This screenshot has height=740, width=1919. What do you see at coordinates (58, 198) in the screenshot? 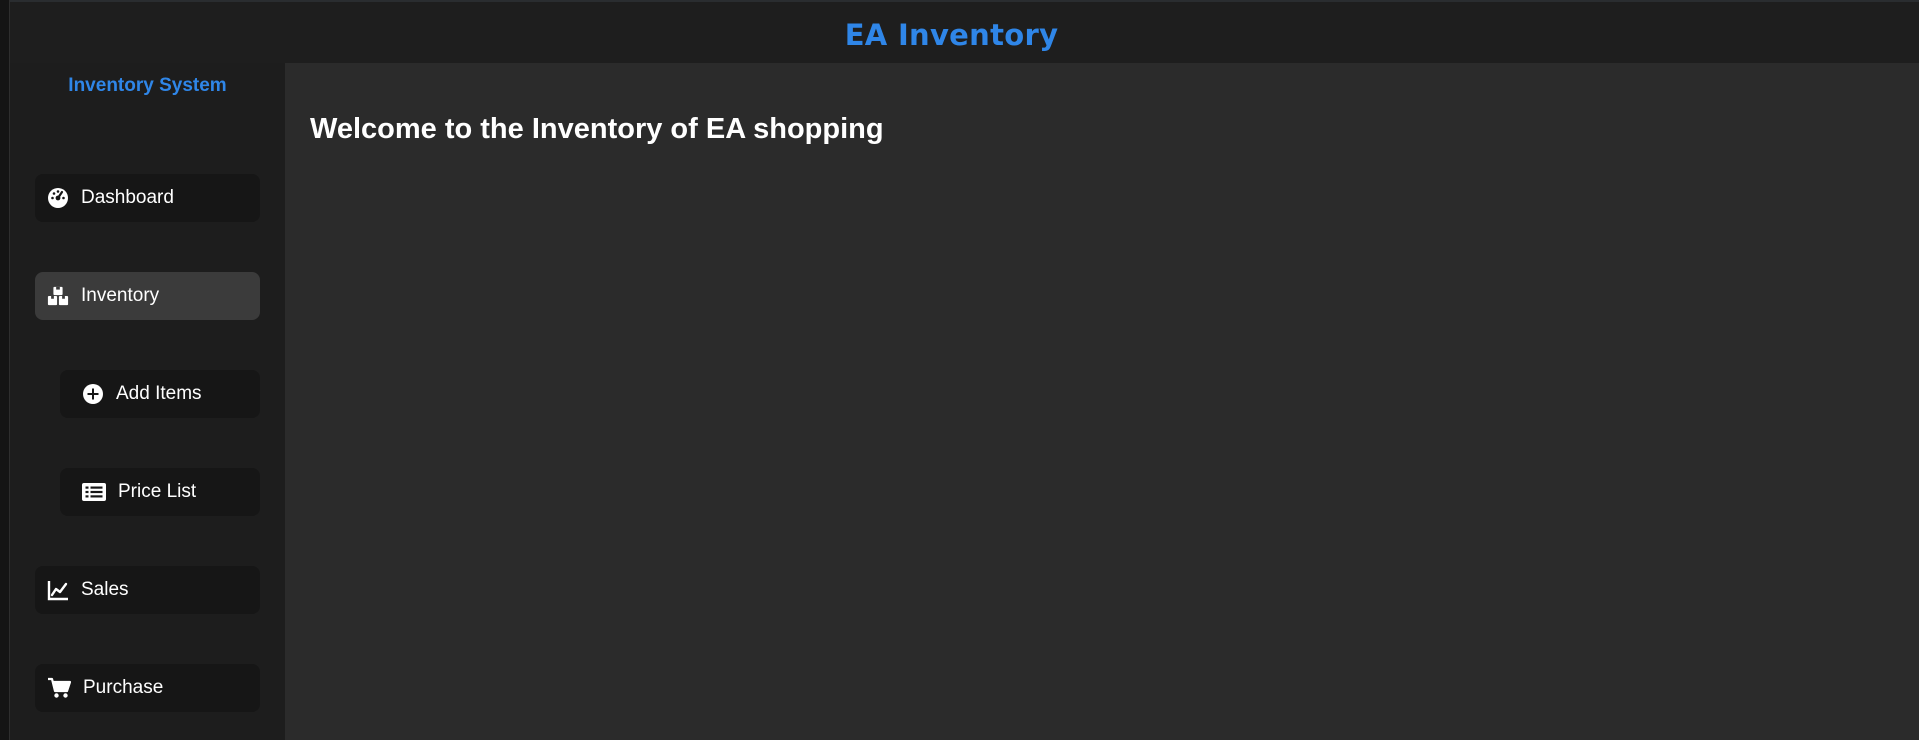
I see `dashboard-gauge-icon` at bounding box center [58, 198].